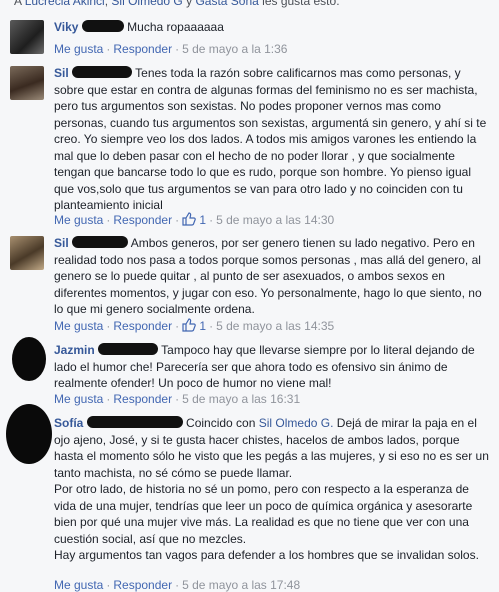 The height and width of the screenshot is (592, 499). I want to click on comment-body: Viky Mucha ropaaaaaa, so click(272, 27).